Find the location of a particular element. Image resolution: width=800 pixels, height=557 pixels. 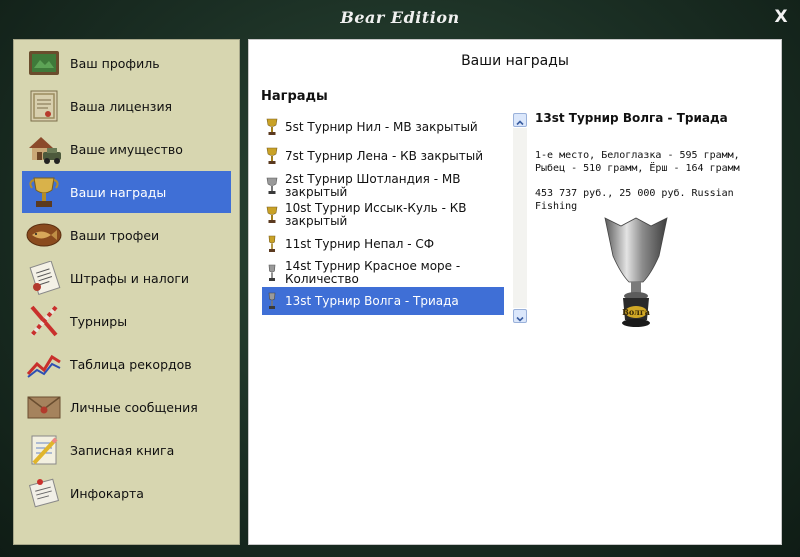

sidebar-item-fines: Штрафы и налоги is located at coordinates (126, 278).